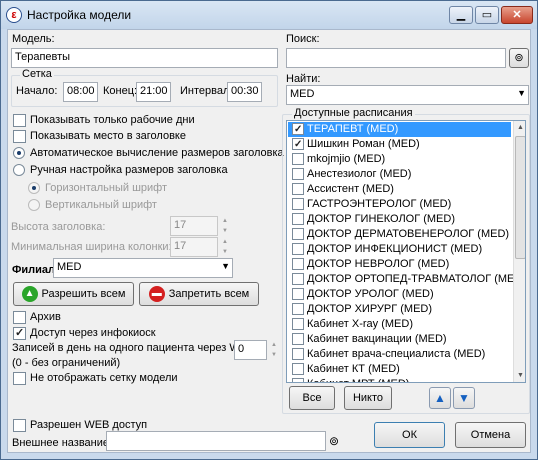 The height and width of the screenshot is (460, 538). What do you see at coordinates (19, 317) in the screenshot?
I see `archive-checkbox` at bounding box center [19, 317].